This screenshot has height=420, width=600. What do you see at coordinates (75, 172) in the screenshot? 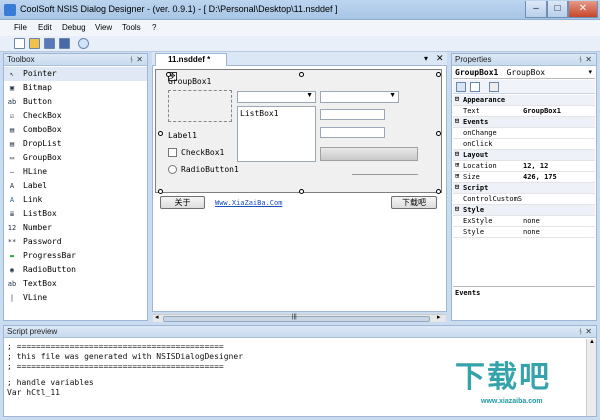
I see `toolbox-item-hline: — HLine` at bounding box center [75, 172].